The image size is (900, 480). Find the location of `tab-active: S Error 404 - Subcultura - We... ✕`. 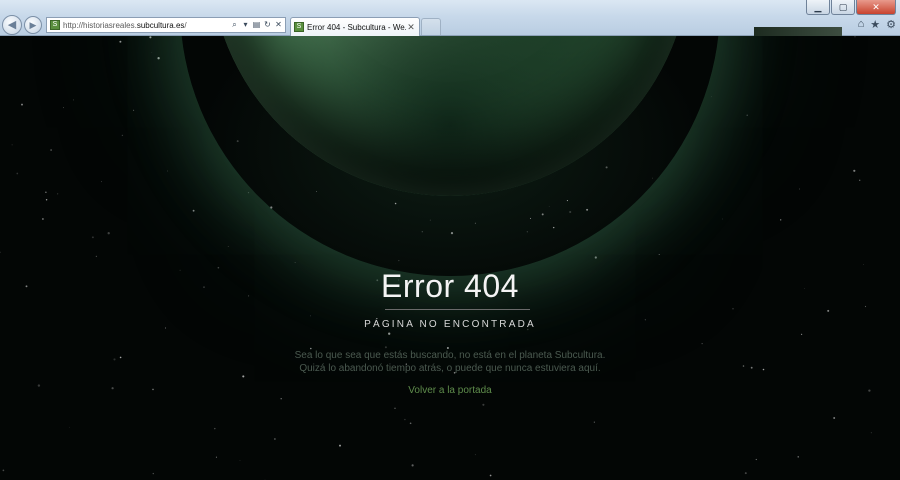

tab-active: S Error 404 - Subcultura - We... ✕ is located at coordinates (355, 26).